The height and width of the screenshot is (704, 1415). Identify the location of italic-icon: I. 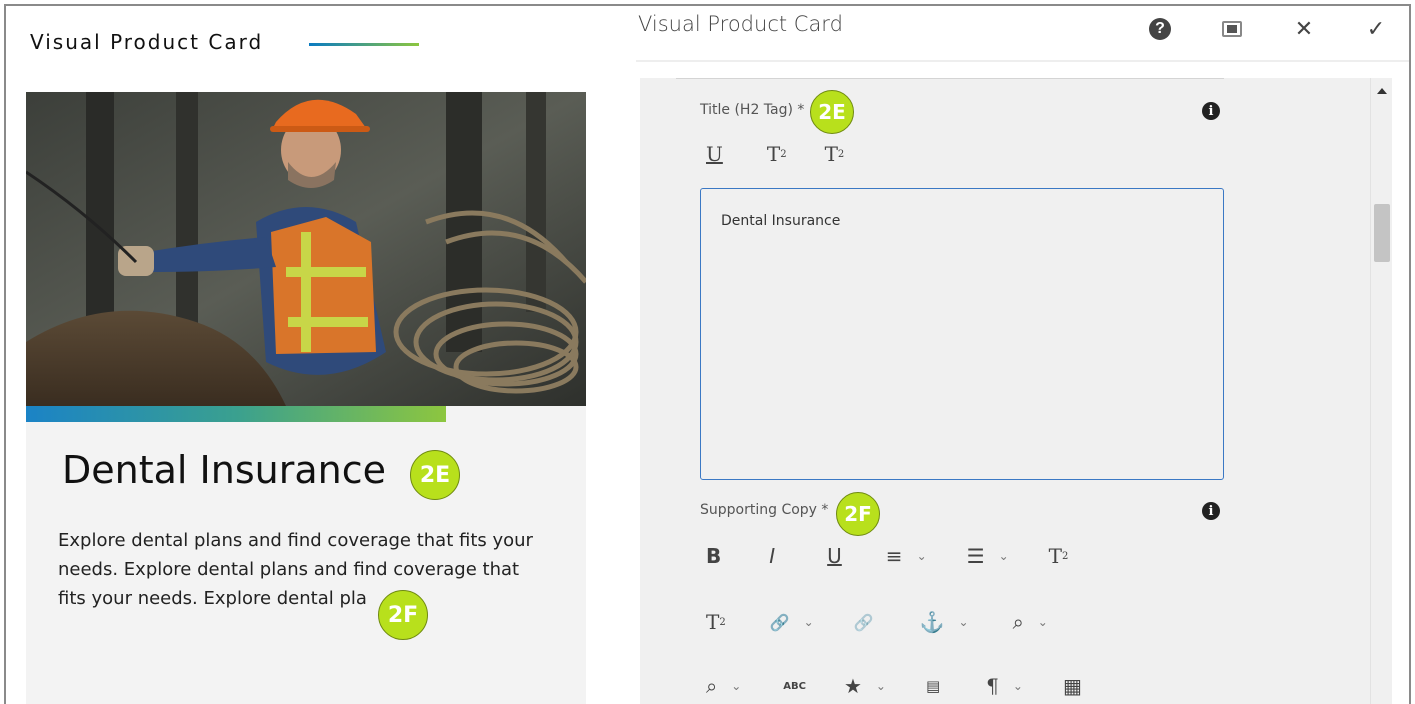
(772, 556).